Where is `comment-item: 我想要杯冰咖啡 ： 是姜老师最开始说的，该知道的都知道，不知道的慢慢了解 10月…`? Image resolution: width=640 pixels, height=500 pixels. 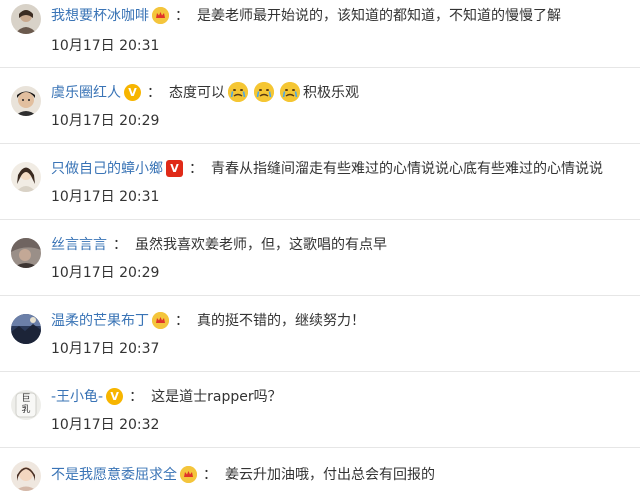 comment-item: 我想要杯冰咖啡 ： 是姜老师最开始说的，该知道的都知道，不知道的慢慢了解 10月… is located at coordinates (320, 34).